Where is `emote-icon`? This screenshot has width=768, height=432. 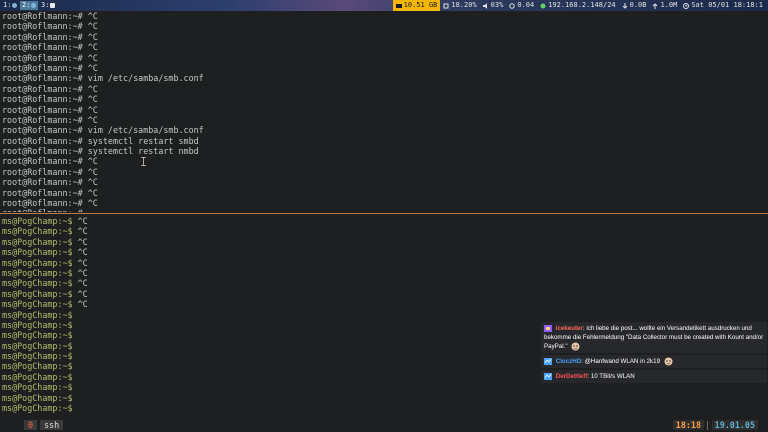
emote-icon is located at coordinates (668, 361).